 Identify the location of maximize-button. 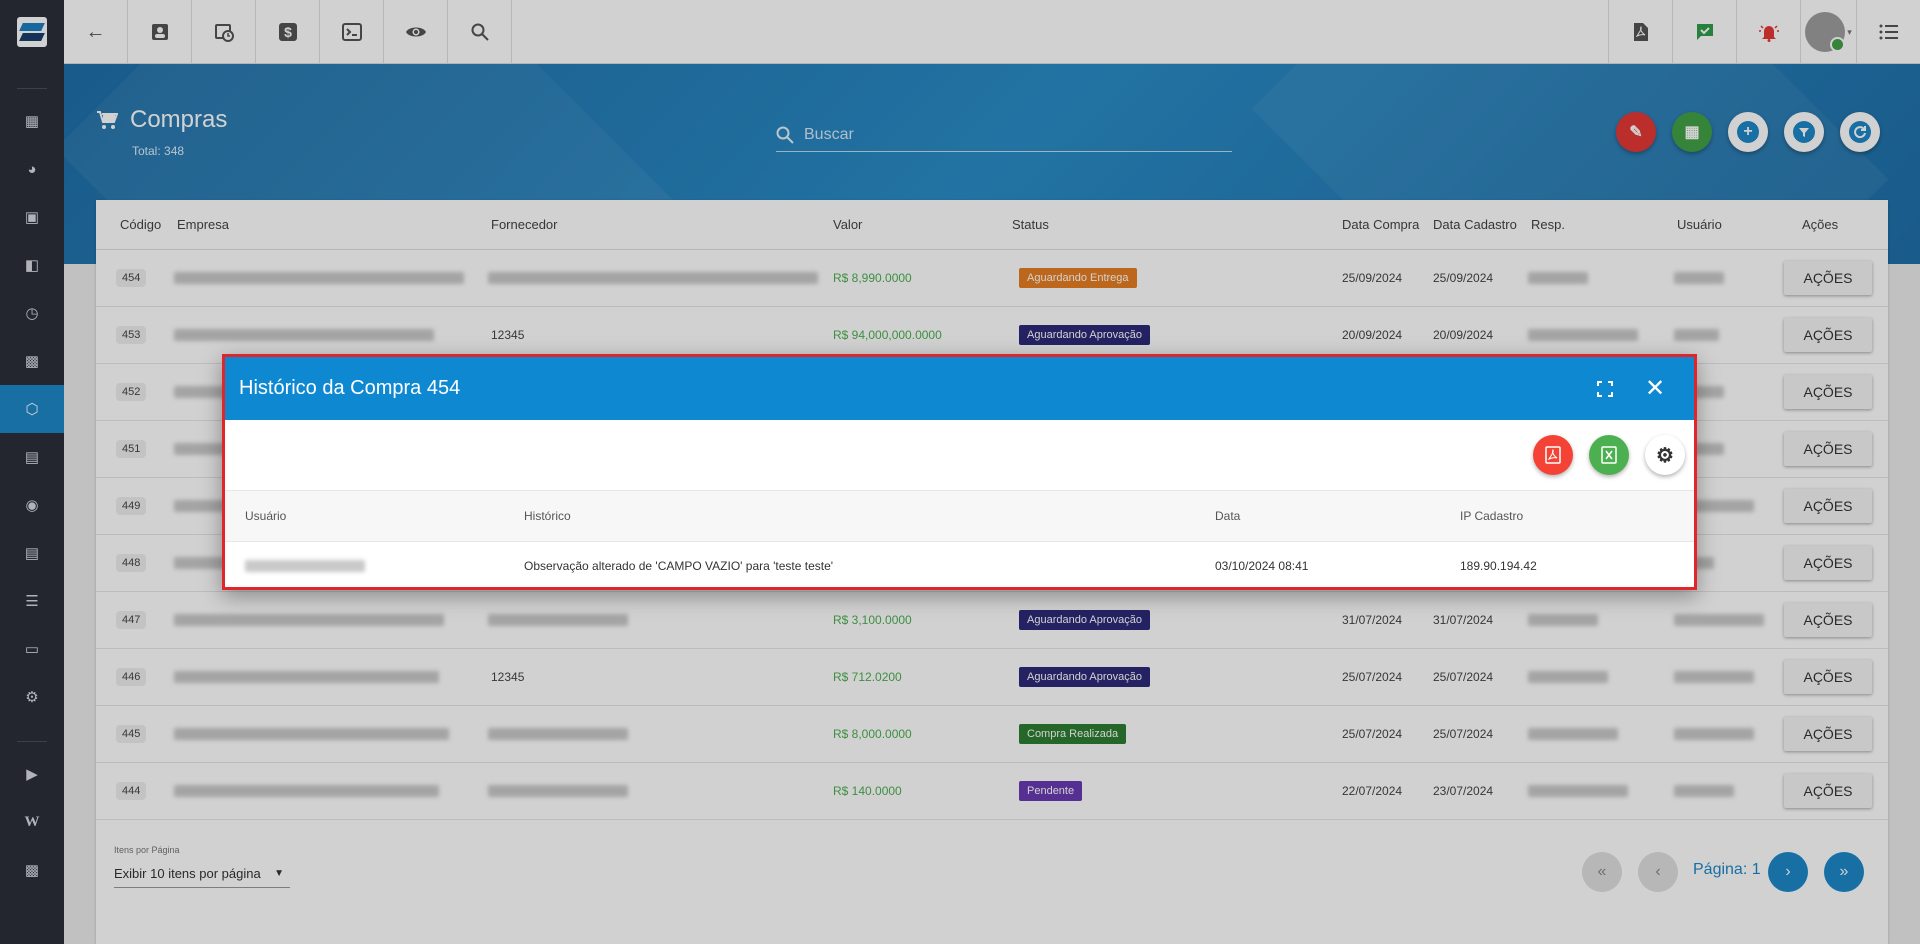
(1605, 389).